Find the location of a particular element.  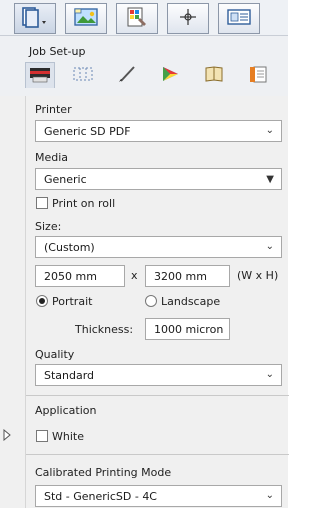

page-icon is located at coordinates (35, 18).